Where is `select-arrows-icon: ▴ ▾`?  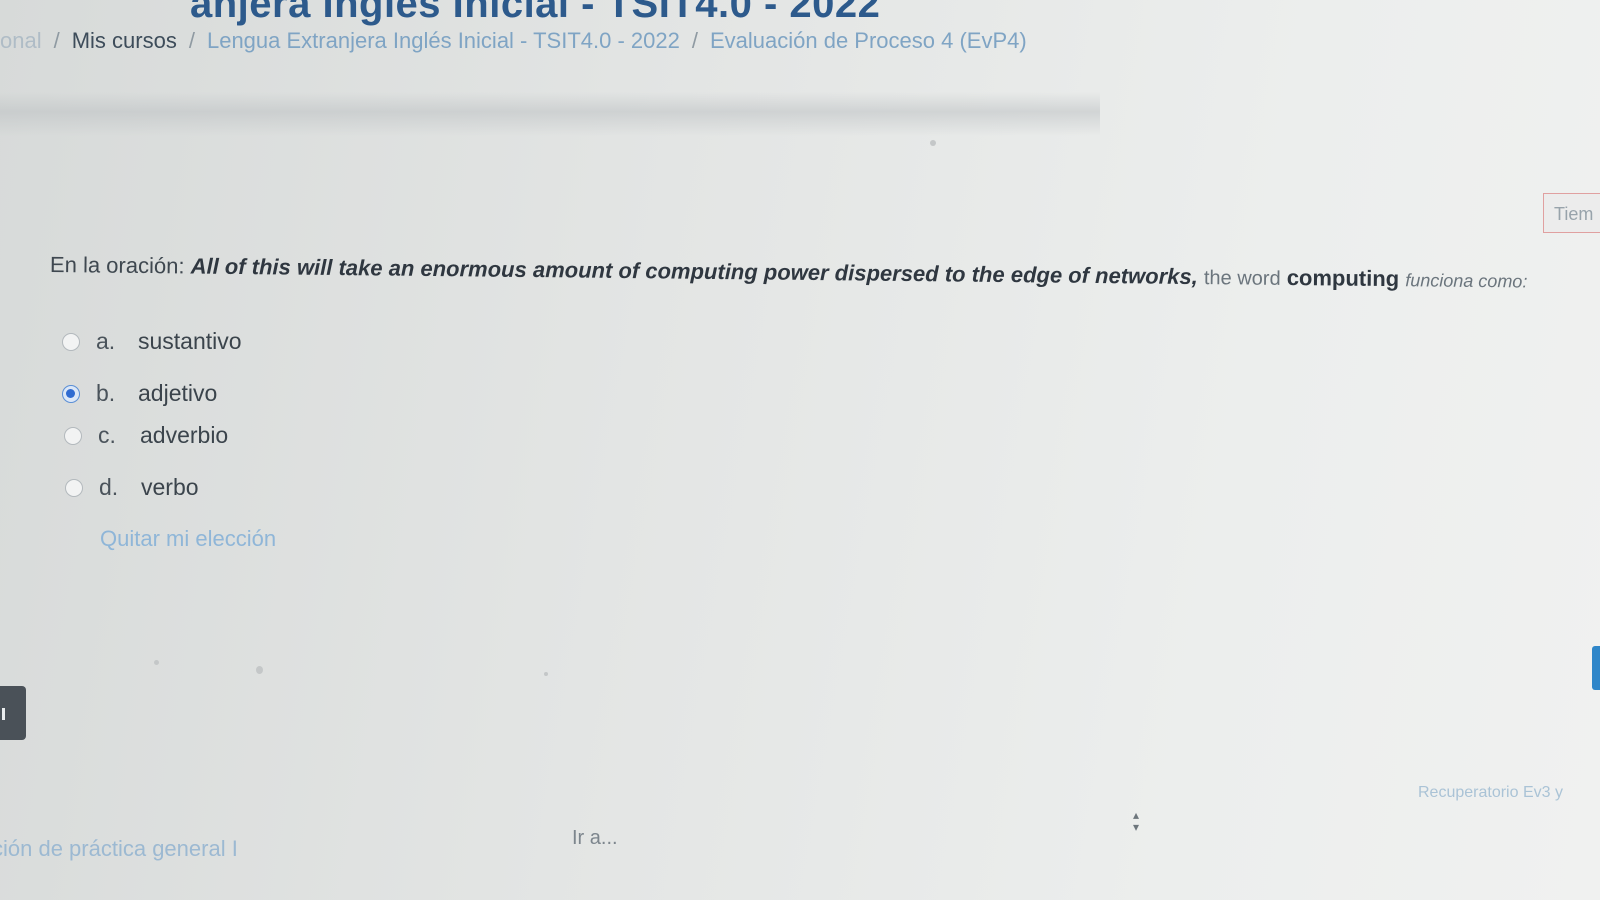 select-arrows-icon: ▴ ▾ is located at coordinates (1135, 821).